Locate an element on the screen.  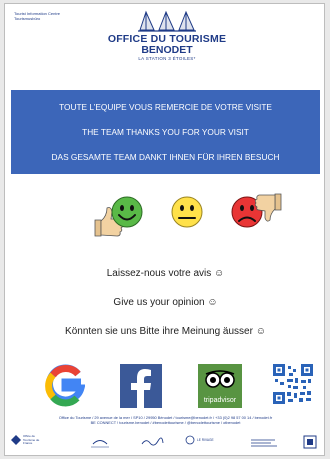
banner-line-en: THE TEAM THANKS YOU FOR YOUR VISIT is located at coordinates (165, 131).